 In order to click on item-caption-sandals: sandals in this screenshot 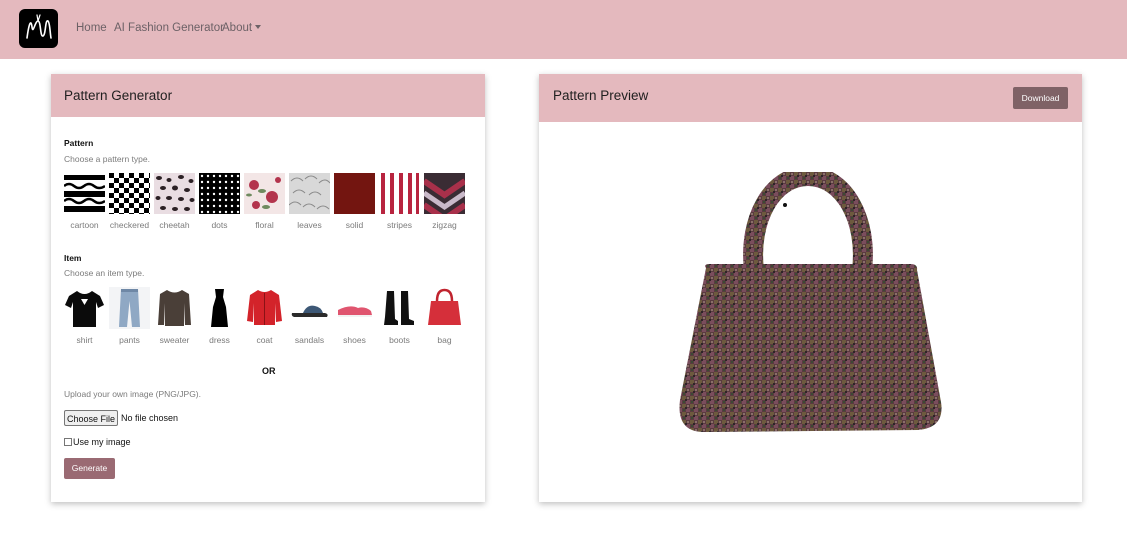, I will do `click(309, 340)`.